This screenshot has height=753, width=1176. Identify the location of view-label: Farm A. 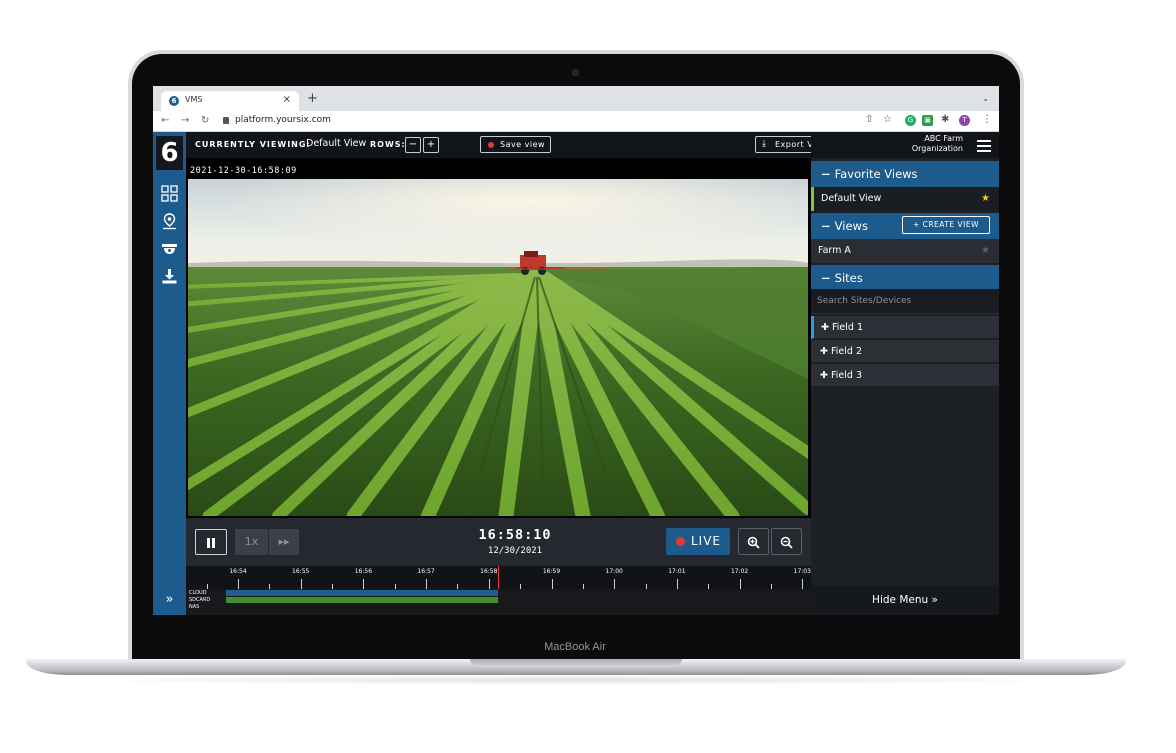
(834, 250).